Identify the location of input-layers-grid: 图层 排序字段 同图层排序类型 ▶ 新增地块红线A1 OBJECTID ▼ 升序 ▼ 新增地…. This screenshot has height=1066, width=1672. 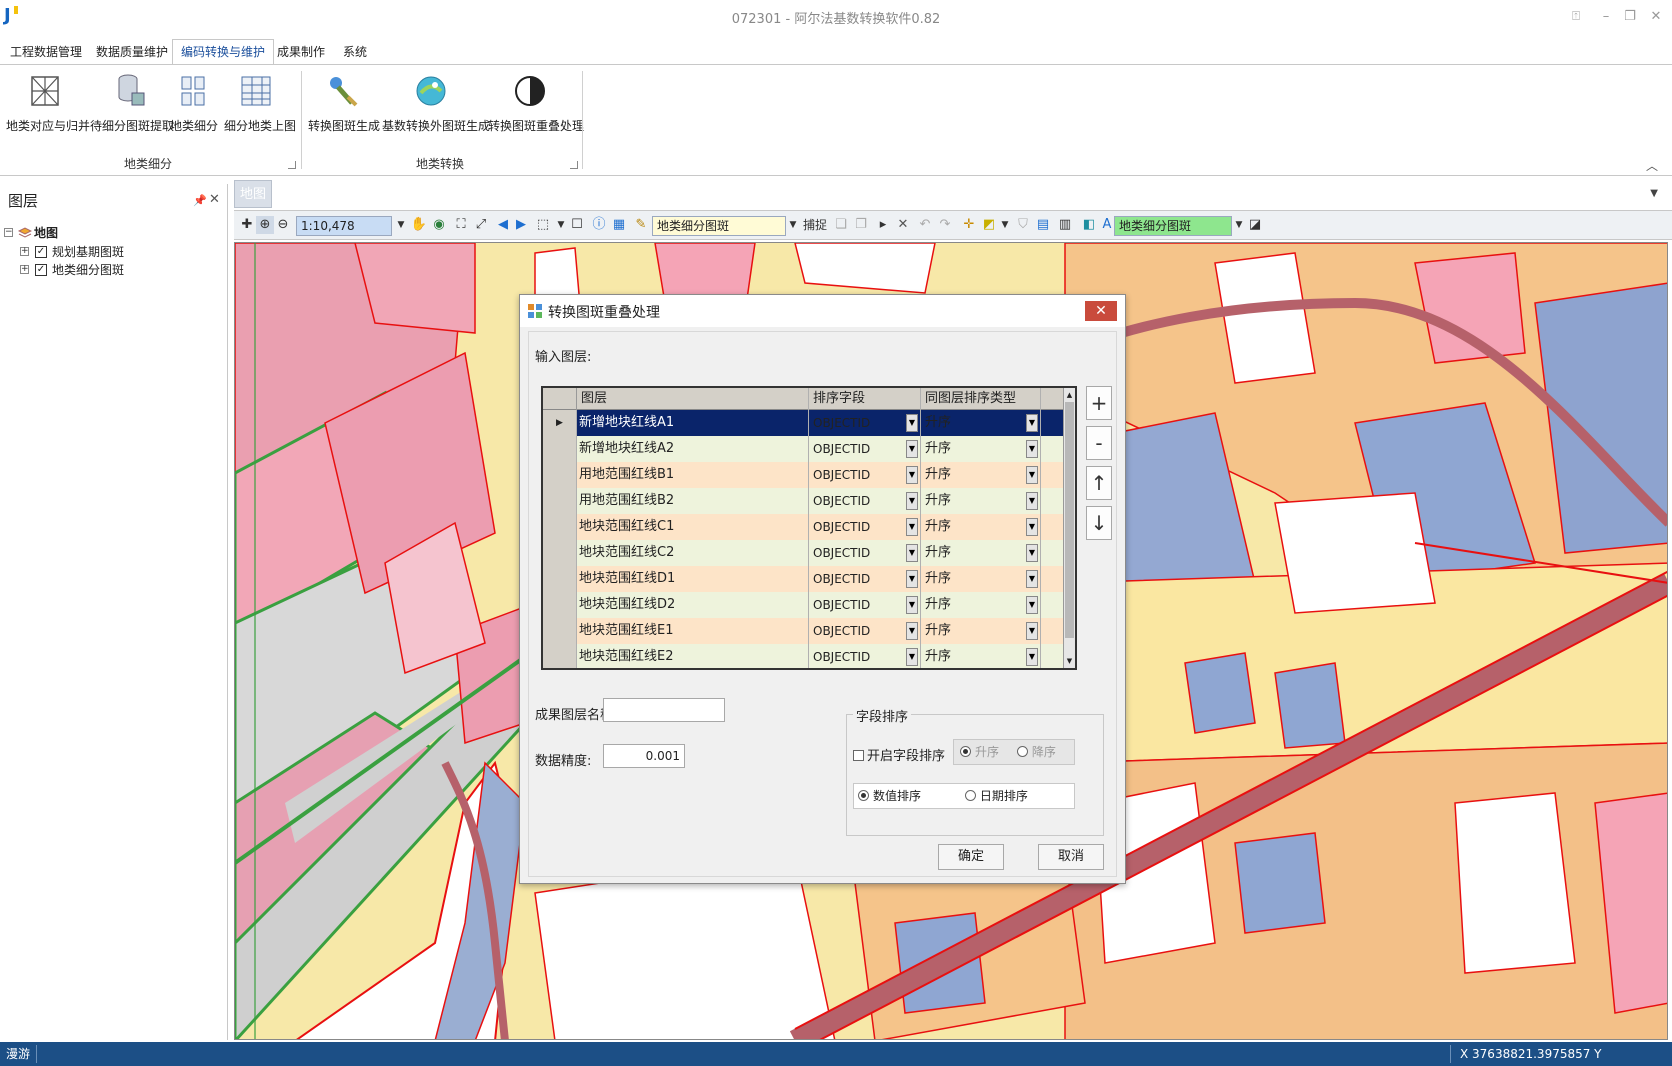
(809, 528).